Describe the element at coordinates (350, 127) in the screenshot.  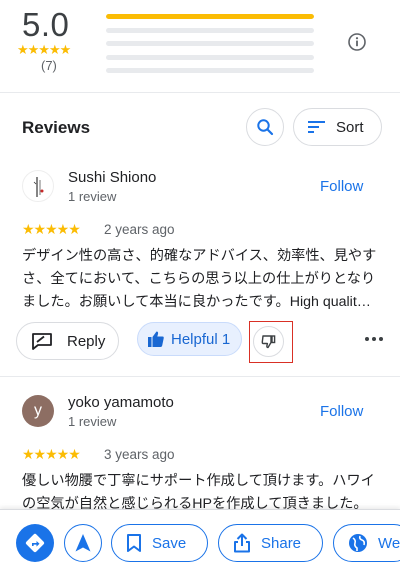
I see `sort-label: Sort` at that location.